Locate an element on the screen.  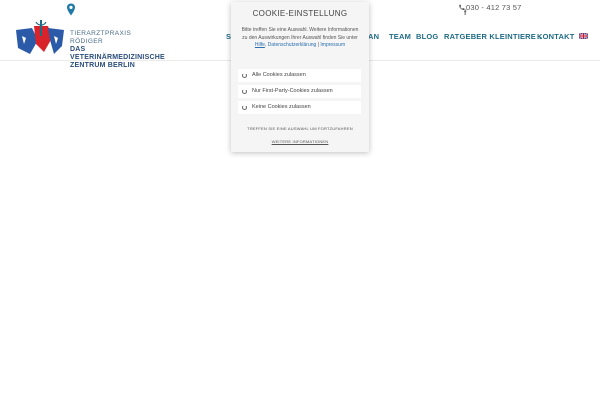
phone-number: 030 - 412 73 57 is located at coordinates (490, 7).